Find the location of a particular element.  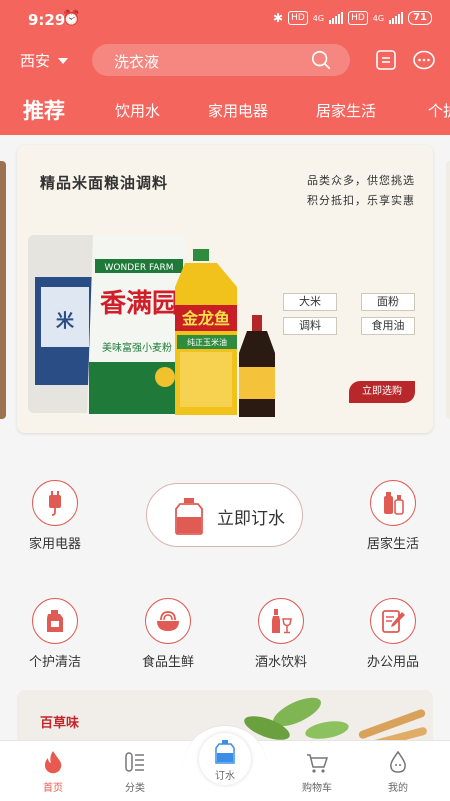

oil-name: 纯正玉米油 is located at coordinates (207, 342).